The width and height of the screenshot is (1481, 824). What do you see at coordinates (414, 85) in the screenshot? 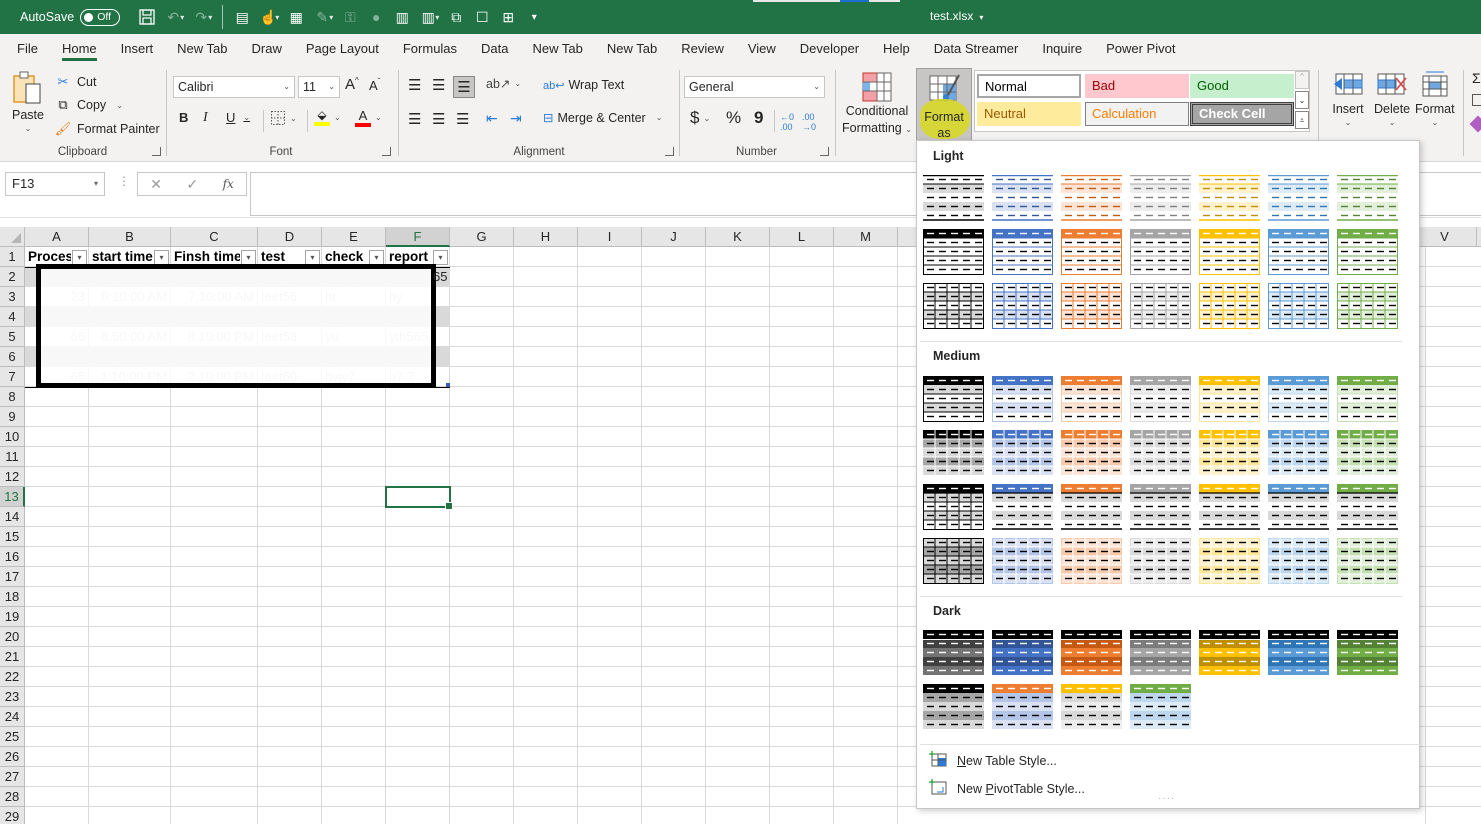
I see `top-align-button: ☰` at bounding box center [414, 85].